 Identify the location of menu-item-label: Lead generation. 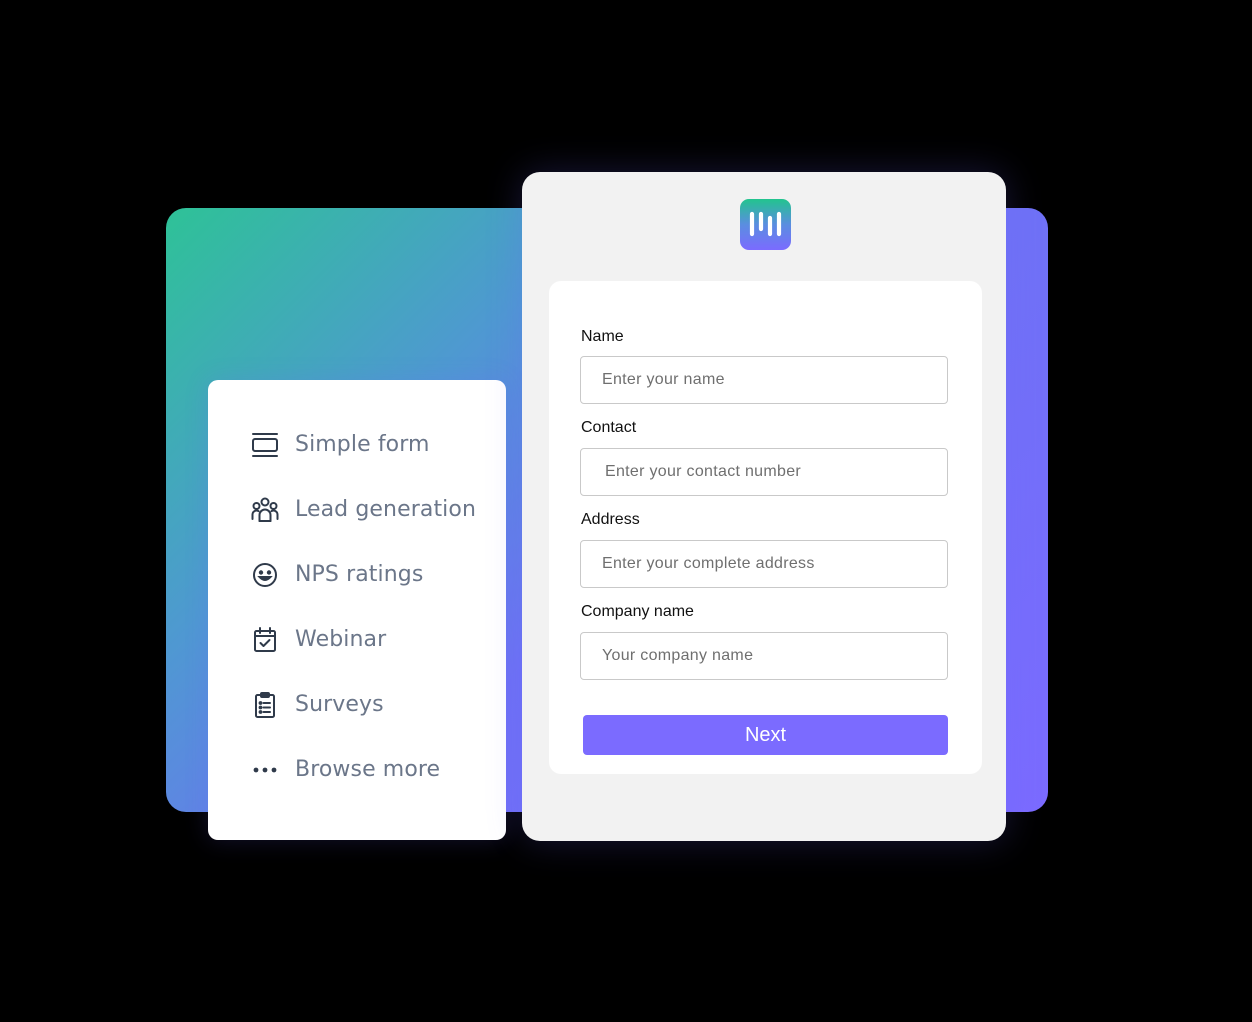
(385, 509).